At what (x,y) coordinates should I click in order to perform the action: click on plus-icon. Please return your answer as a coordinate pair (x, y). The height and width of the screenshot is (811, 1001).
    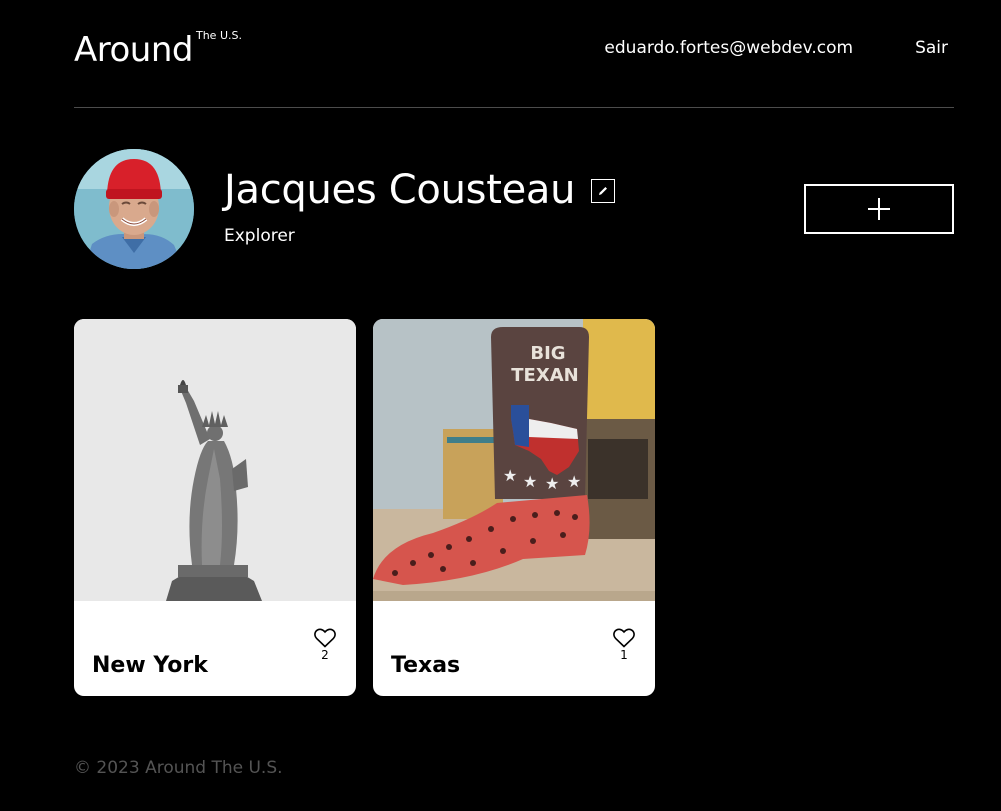
    Looking at the image, I should click on (879, 209).